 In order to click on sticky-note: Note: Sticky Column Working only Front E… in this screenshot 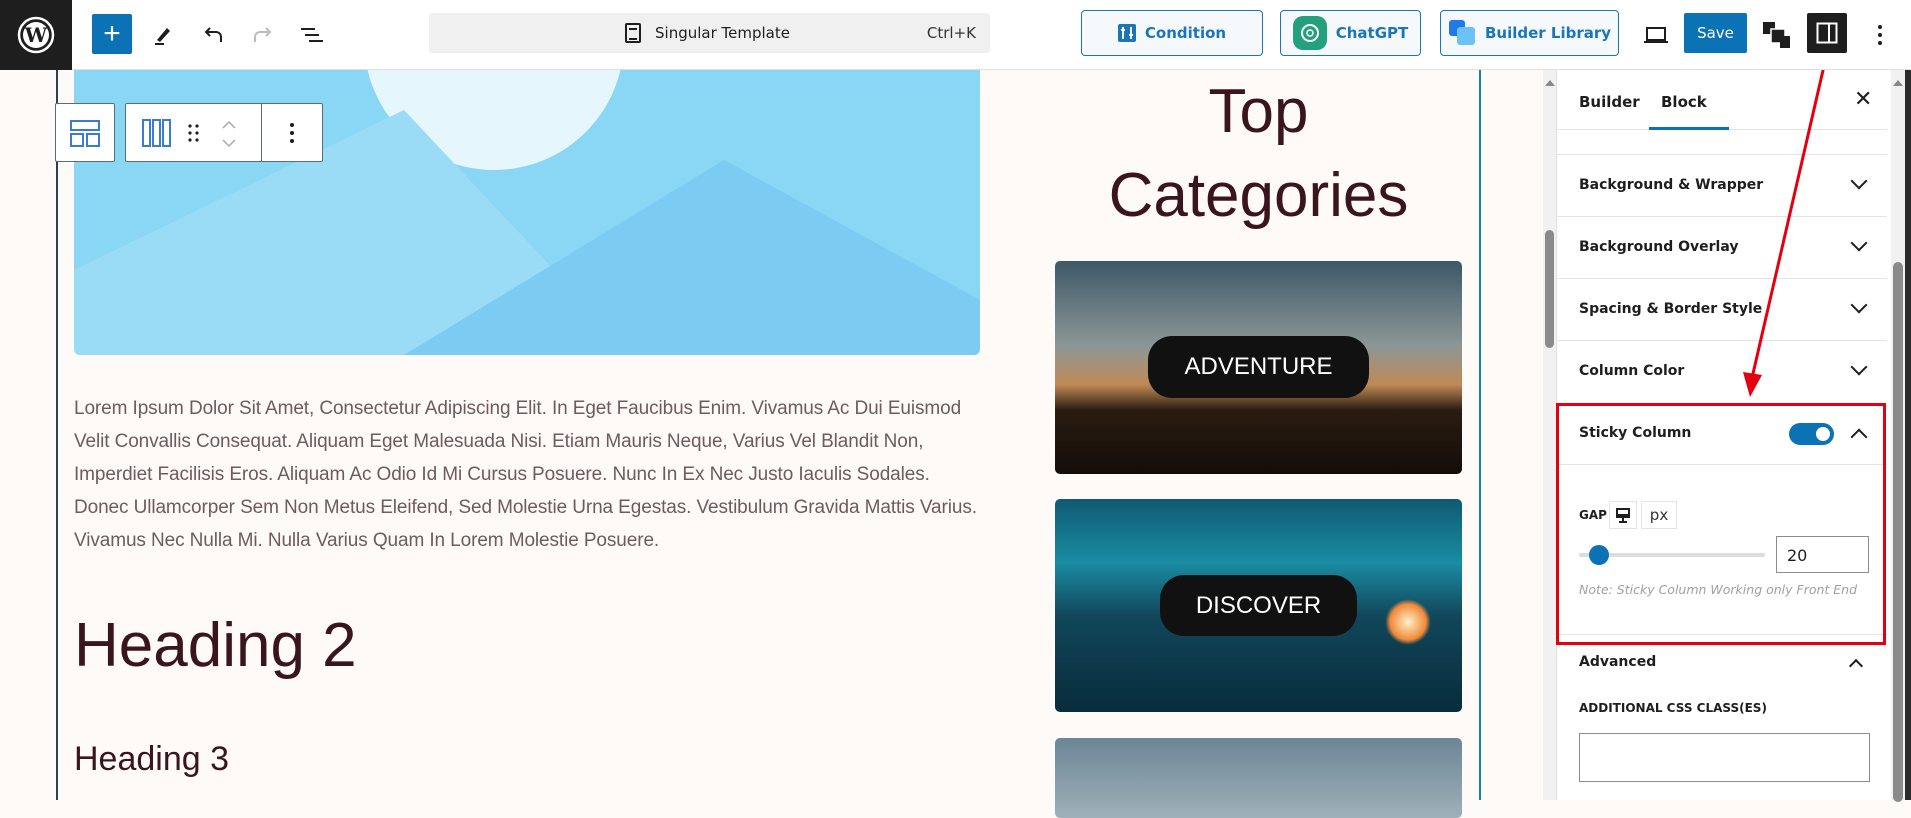, I will do `click(1718, 589)`.